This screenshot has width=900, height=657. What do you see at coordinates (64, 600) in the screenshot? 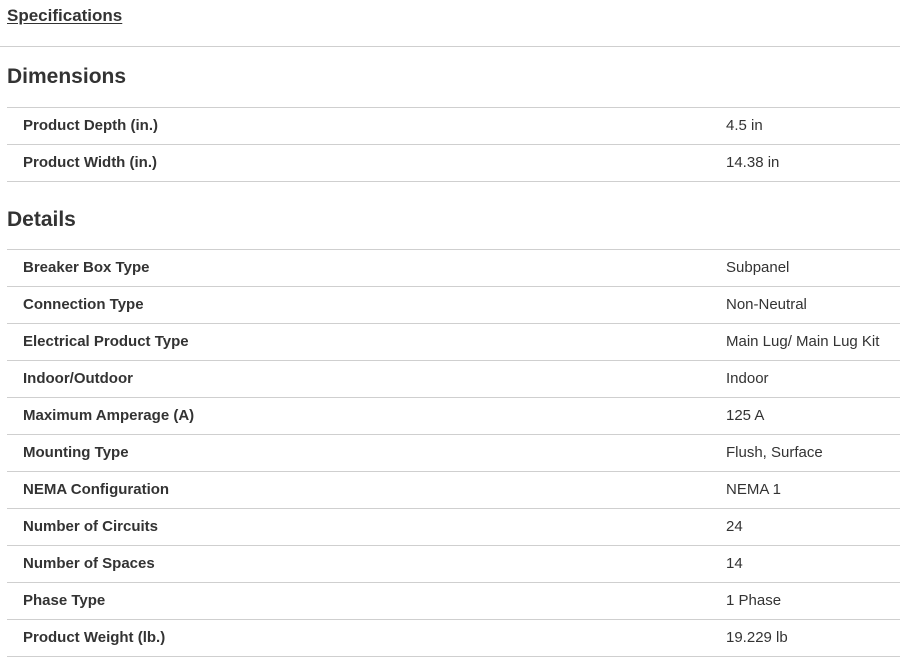
I see `spec-label: Phase Type` at bounding box center [64, 600].